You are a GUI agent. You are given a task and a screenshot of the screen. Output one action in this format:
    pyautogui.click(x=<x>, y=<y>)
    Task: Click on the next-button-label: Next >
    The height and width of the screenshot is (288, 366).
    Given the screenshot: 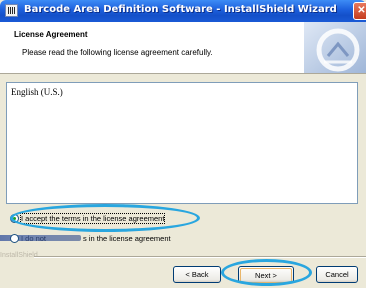 What is the action you would take?
    pyautogui.click(x=266, y=275)
    